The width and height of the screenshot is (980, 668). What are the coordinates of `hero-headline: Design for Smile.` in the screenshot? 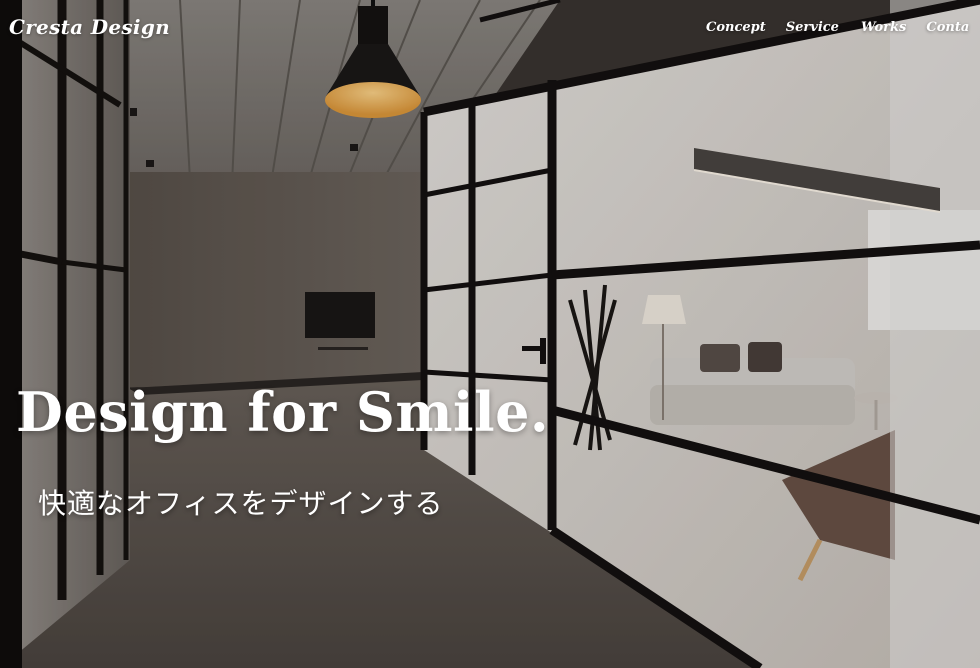 It's located at (283, 412).